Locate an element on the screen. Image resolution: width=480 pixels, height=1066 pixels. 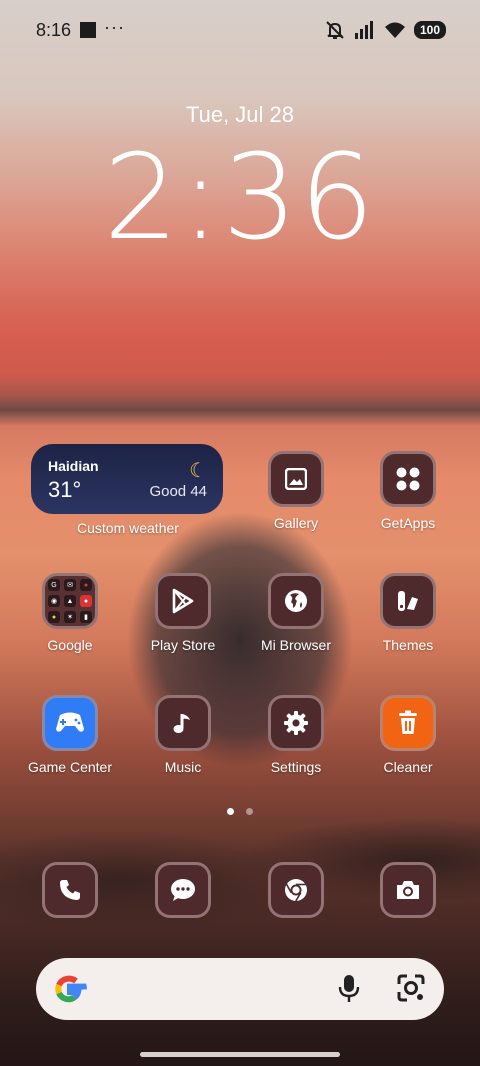
mini-app-icon: ▮ is located at coordinates (86, 617).